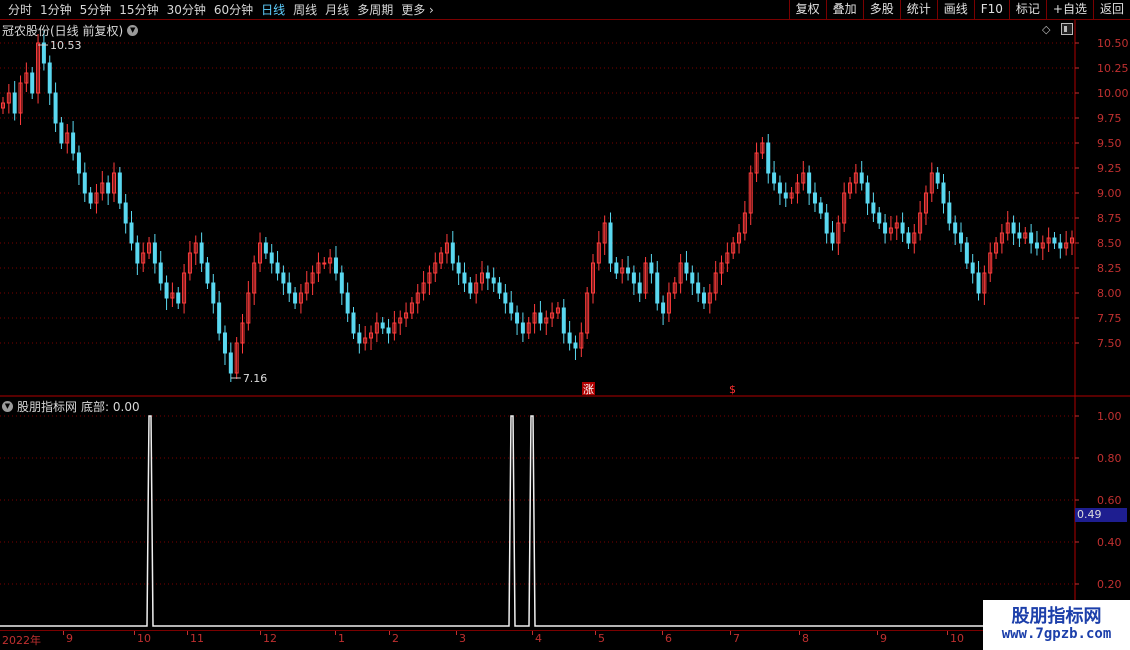 The width and height of the screenshot is (1130, 650). I want to click on price-tick-label: 9.00, so click(1109, 193).